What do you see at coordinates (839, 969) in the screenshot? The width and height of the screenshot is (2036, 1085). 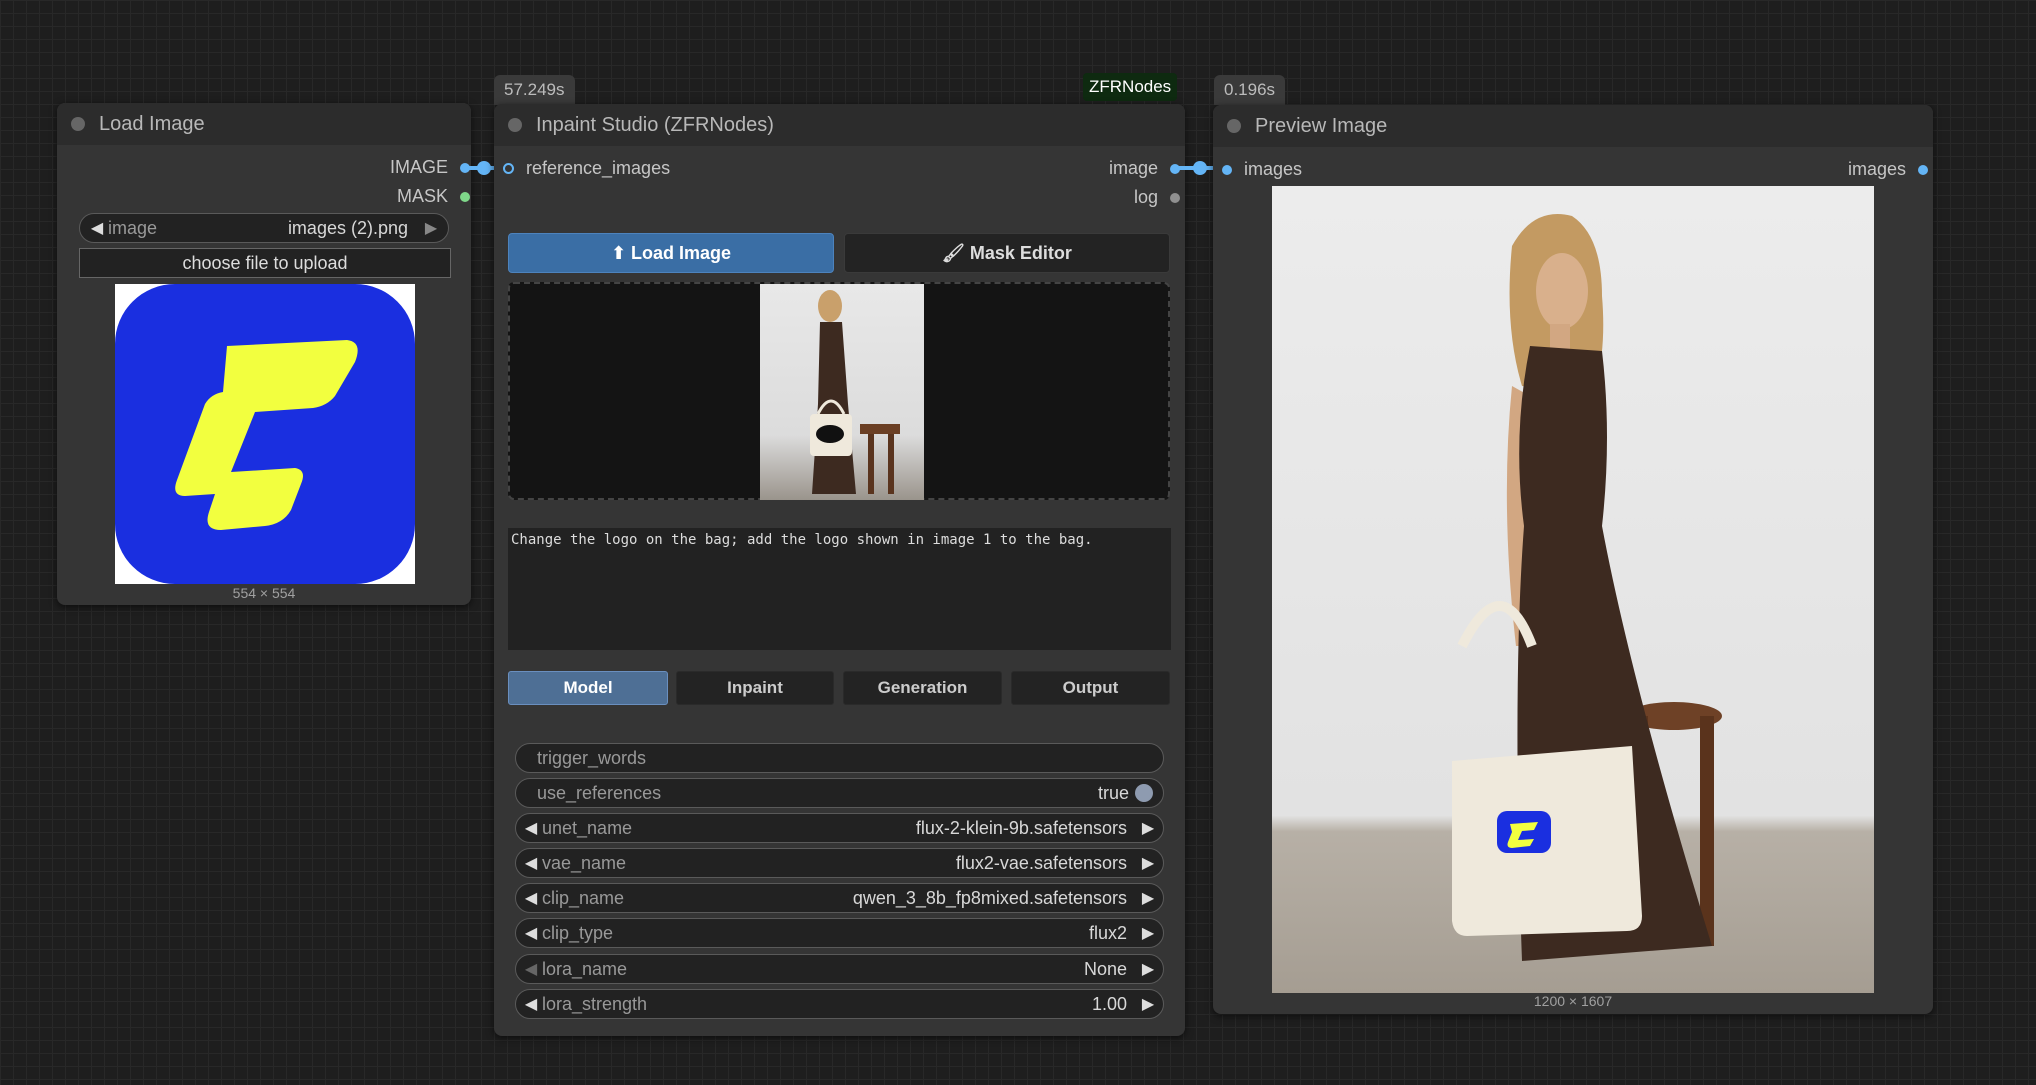 I see `lora-name-combo: ◀ lora_name None ▶` at bounding box center [839, 969].